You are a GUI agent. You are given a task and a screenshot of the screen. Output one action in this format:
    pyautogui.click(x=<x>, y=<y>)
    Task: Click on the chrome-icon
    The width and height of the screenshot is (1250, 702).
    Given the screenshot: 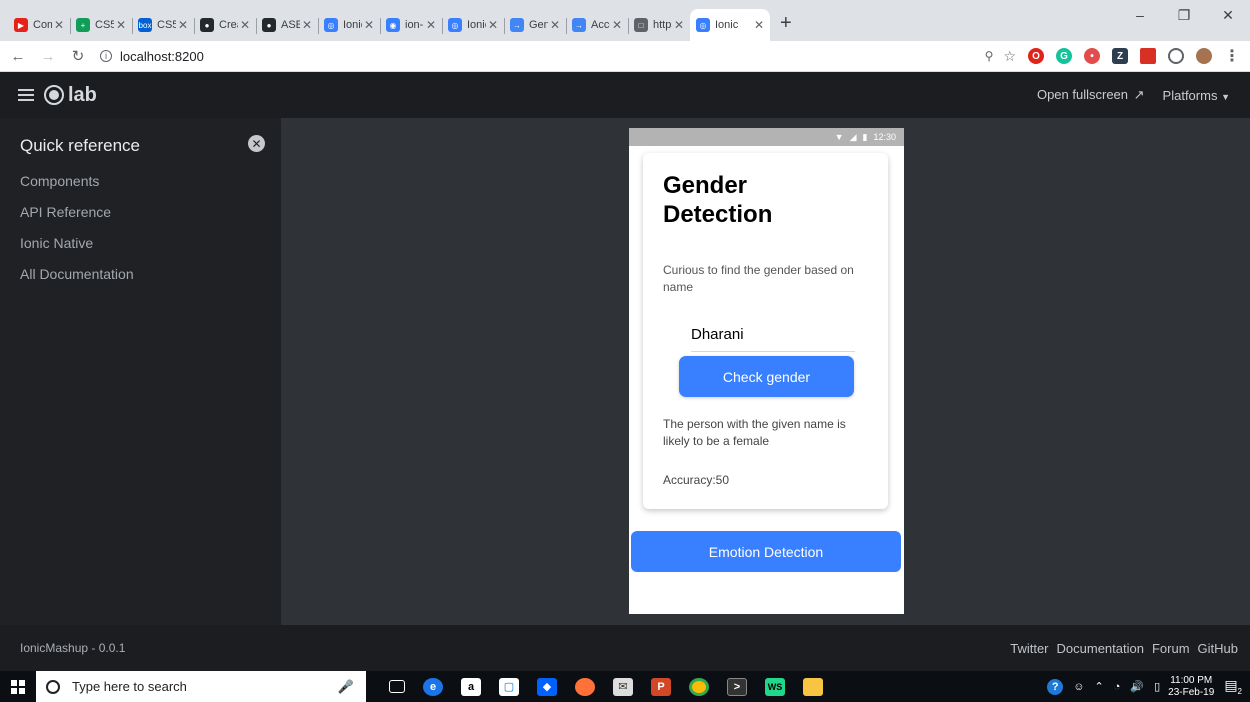 What is the action you would take?
    pyautogui.click(x=699, y=686)
    